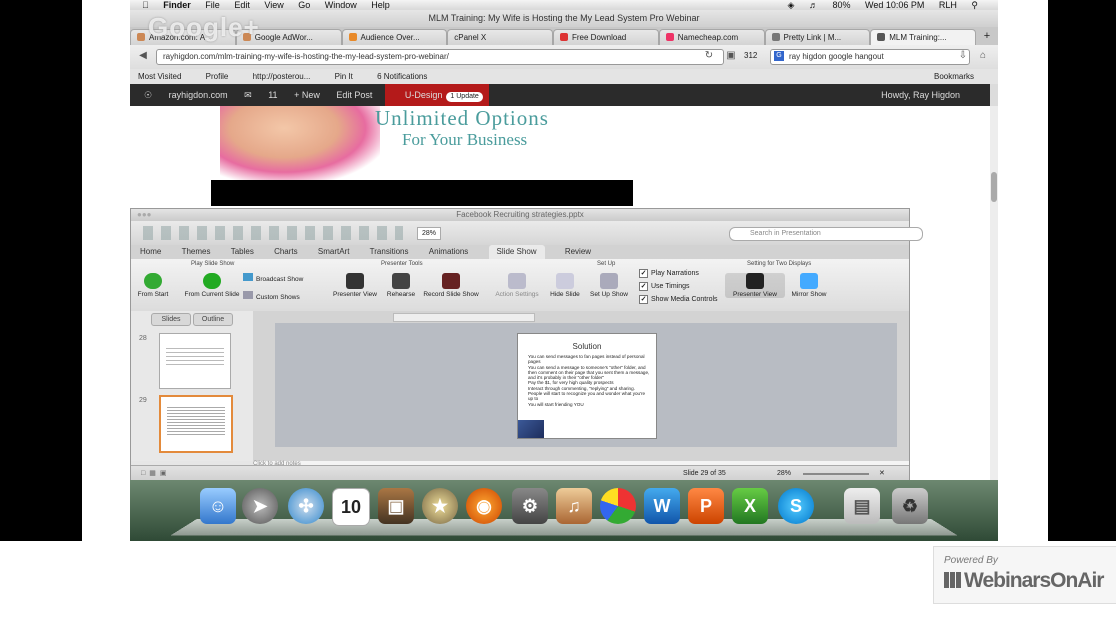 The height and width of the screenshot is (642, 1116). Describe the element at coordinates (809, 285) in the screenshot. I see `mirror-show-button: Mirror Show` at that location.